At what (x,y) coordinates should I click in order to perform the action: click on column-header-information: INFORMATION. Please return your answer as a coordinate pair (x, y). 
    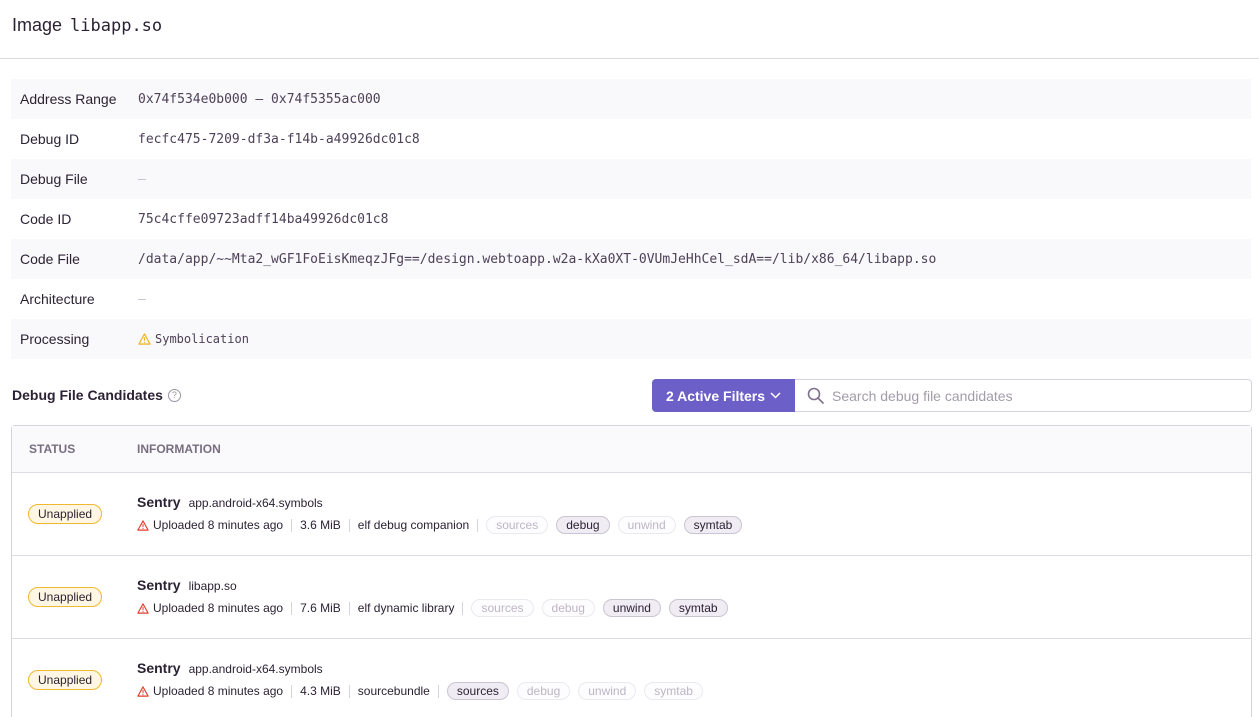
    Looking at the image, I should click on (179, 449).